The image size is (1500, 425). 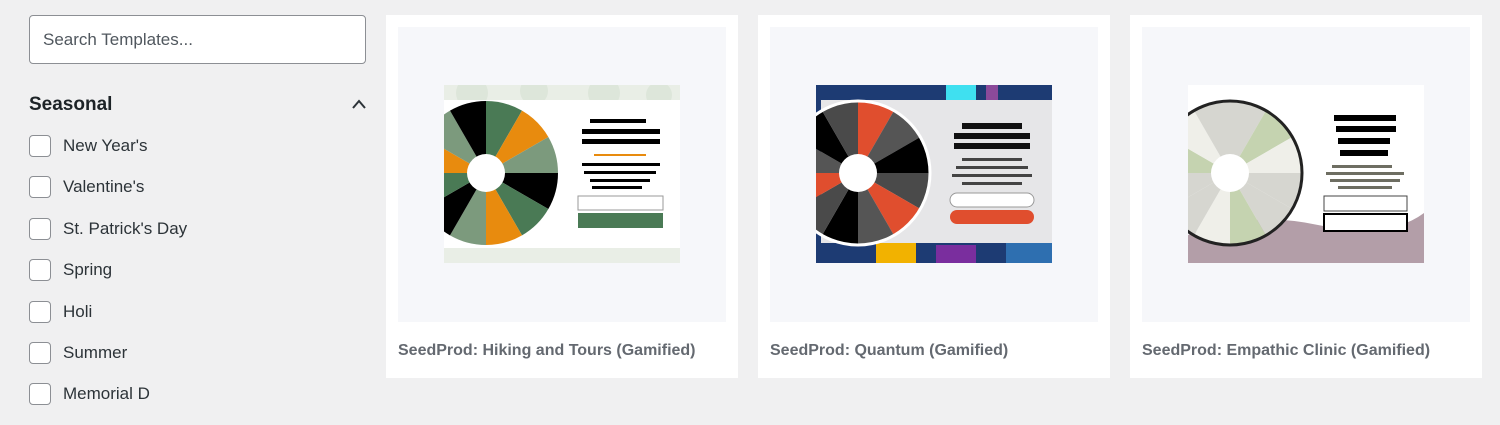 I want to click on filter-memorial-day: Memorial D, so click(x=108, y=403).